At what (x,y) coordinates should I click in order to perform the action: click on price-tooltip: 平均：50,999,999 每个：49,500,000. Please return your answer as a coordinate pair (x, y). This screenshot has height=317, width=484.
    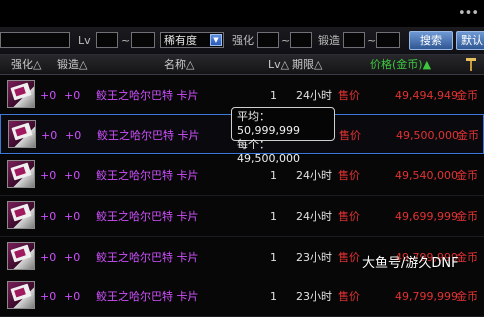
    Looking at the image, I should click on (283, 136).